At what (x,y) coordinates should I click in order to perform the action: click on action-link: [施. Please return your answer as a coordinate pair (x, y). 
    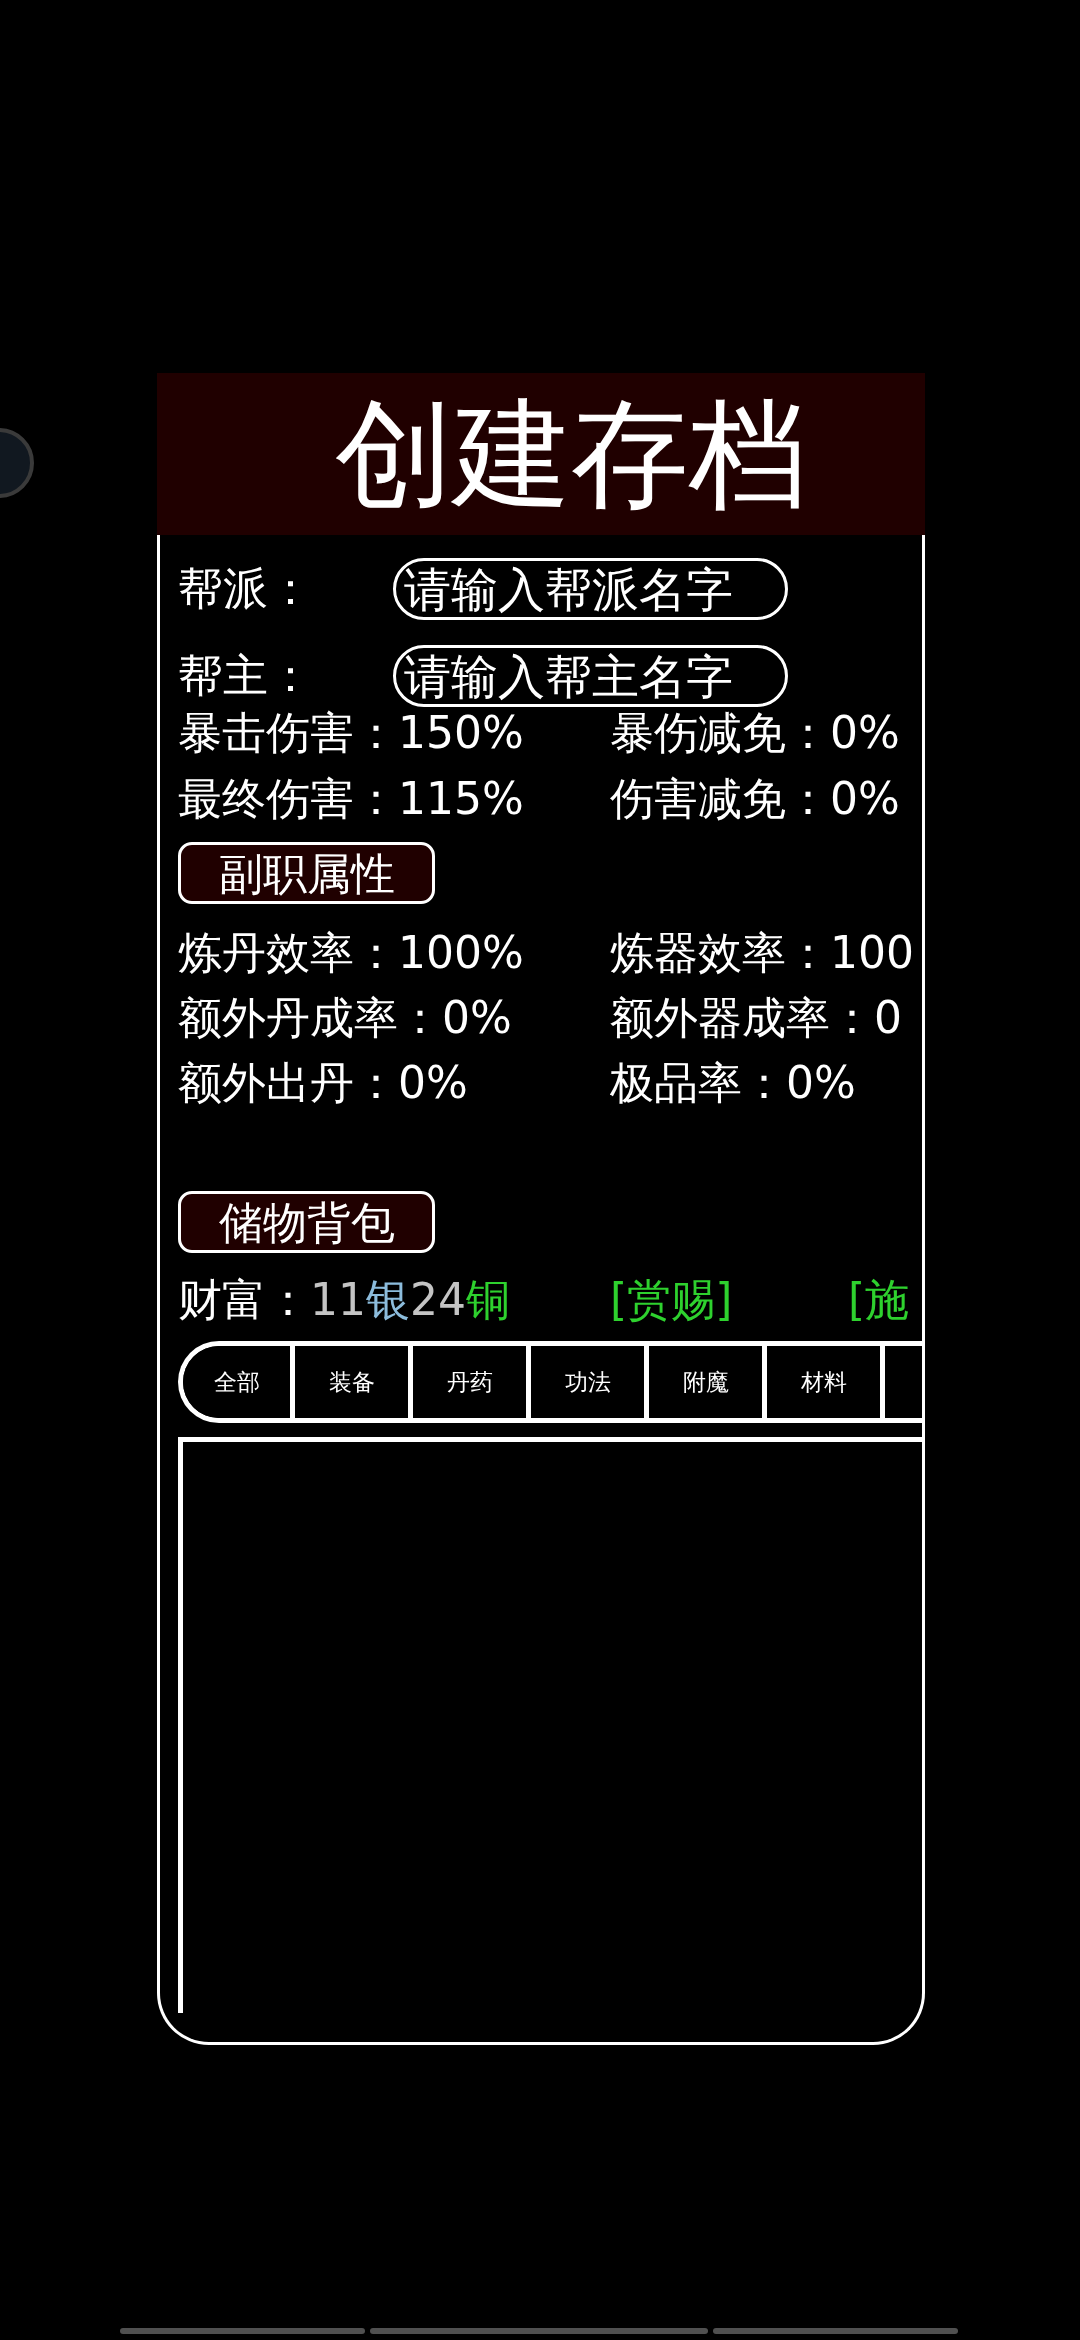
    Looking at the image, I should click on (879, 1300).